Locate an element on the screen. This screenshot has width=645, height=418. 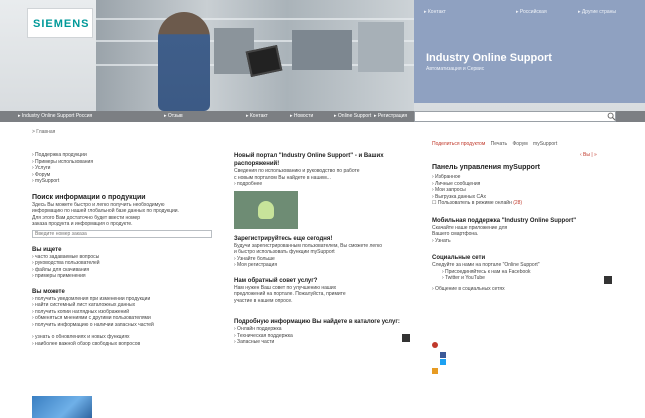
community-icon is located at coordinates (435, 345).